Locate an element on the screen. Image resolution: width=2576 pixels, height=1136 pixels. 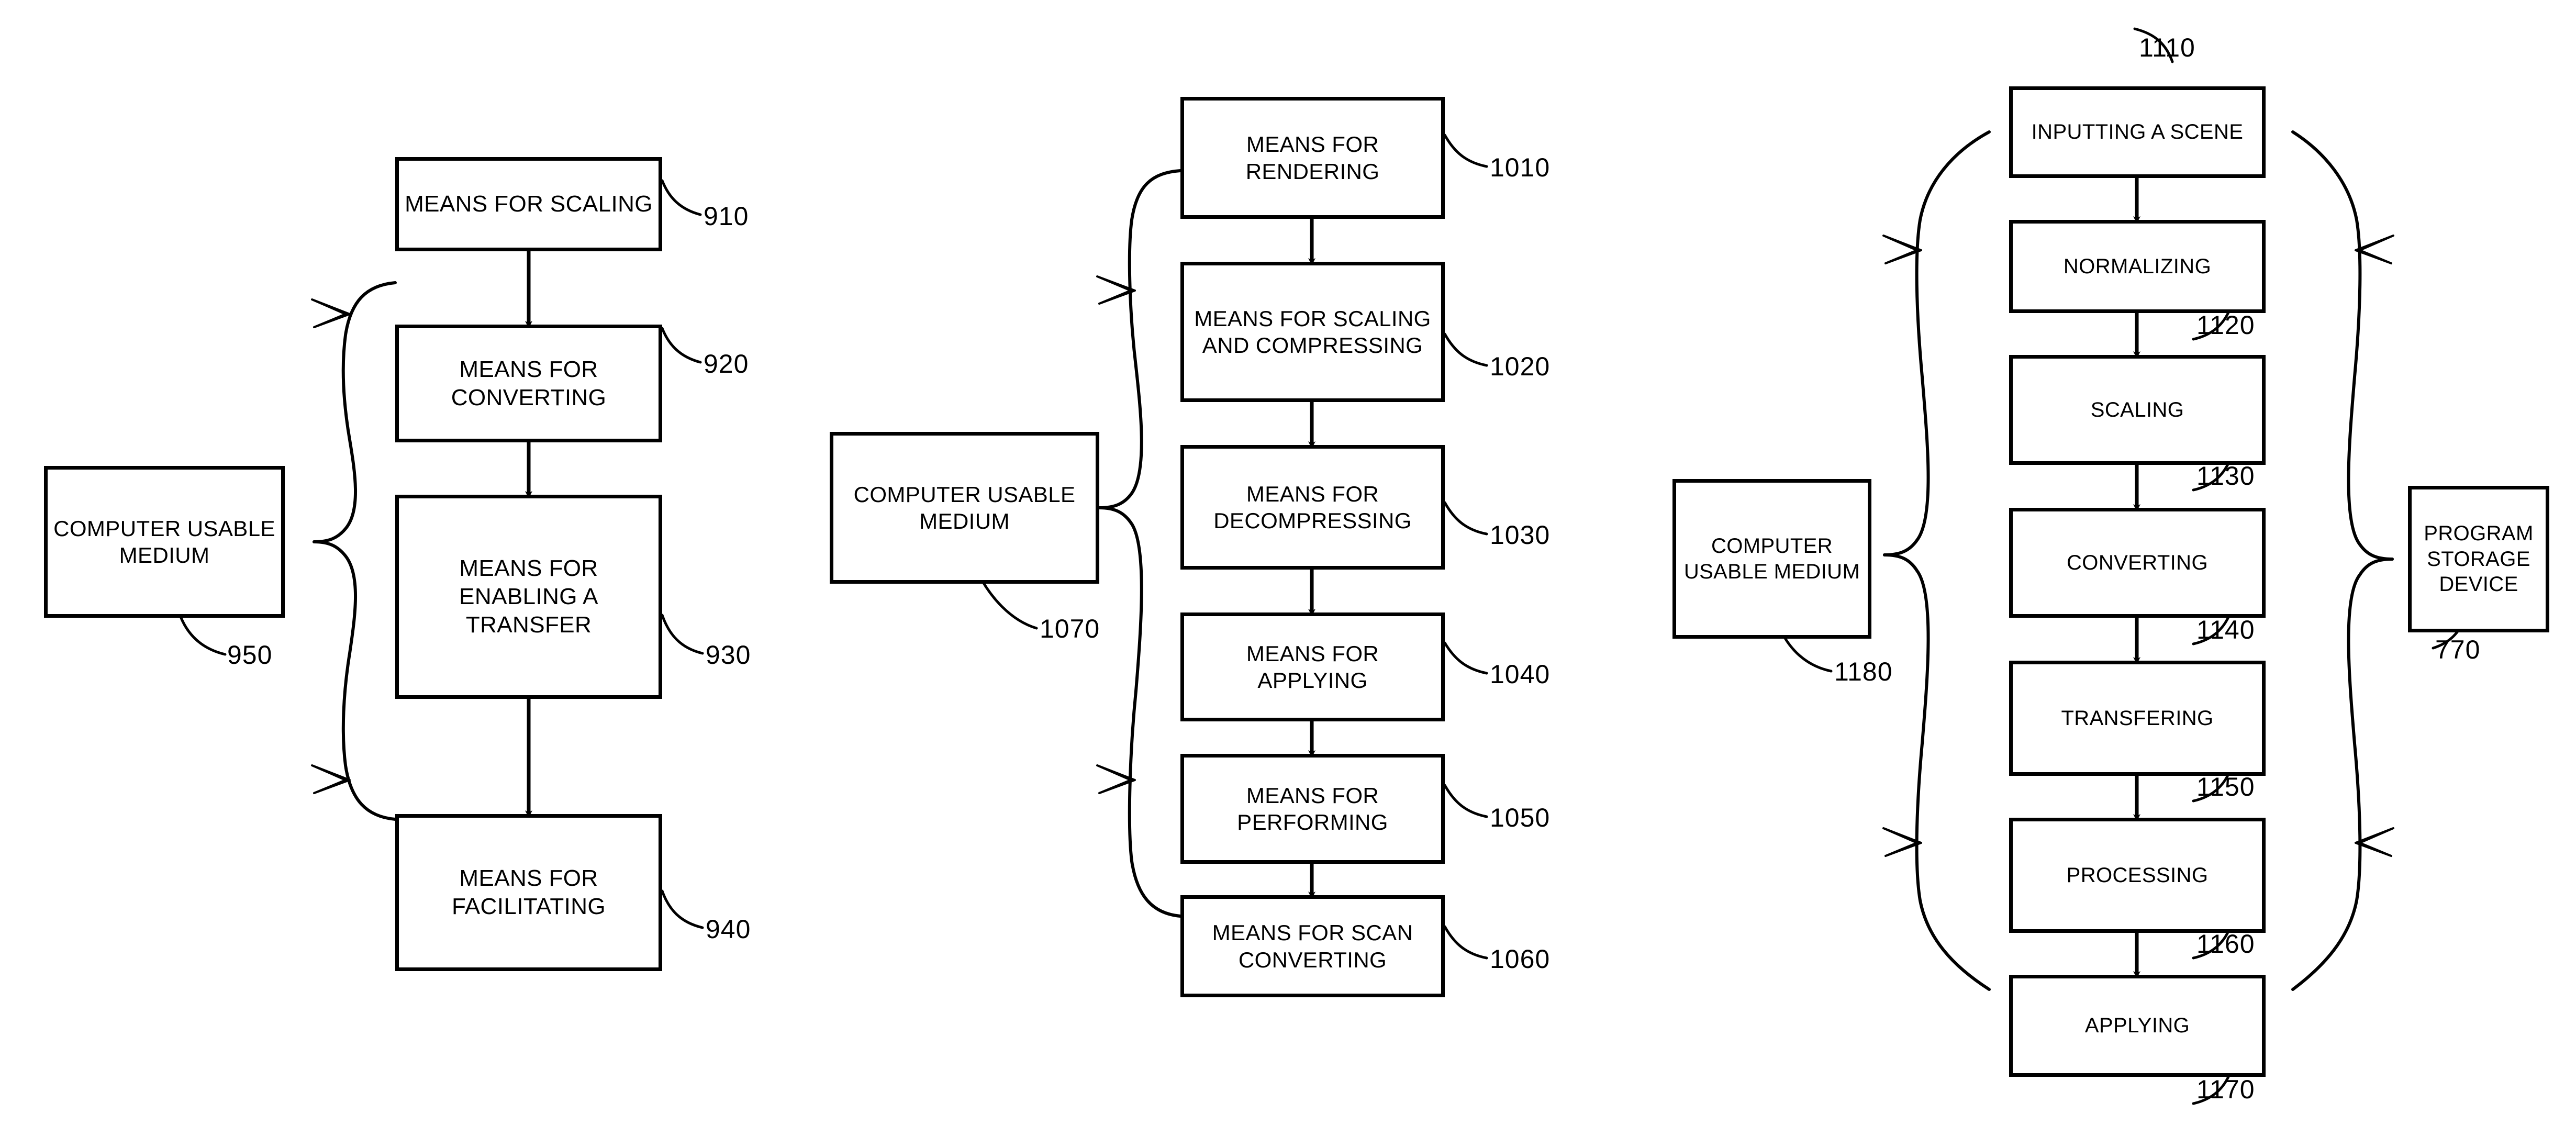
step-box-1040-label: MEANS FOR APPLYING is located at coordinates (1312, 667).